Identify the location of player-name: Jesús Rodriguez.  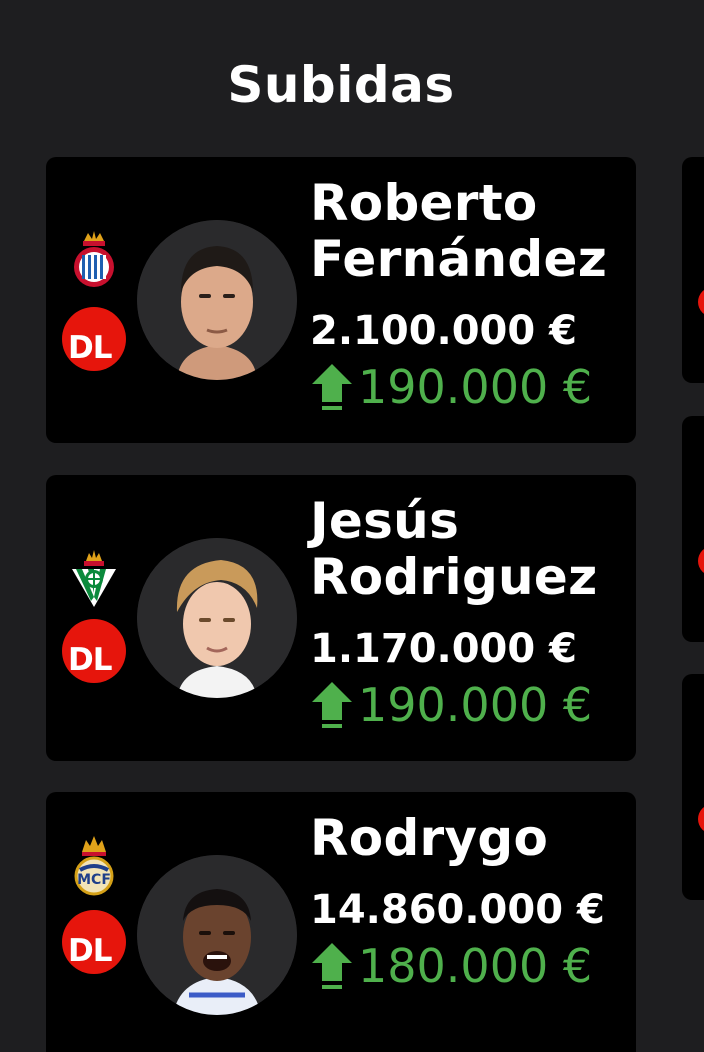
(470, 549).